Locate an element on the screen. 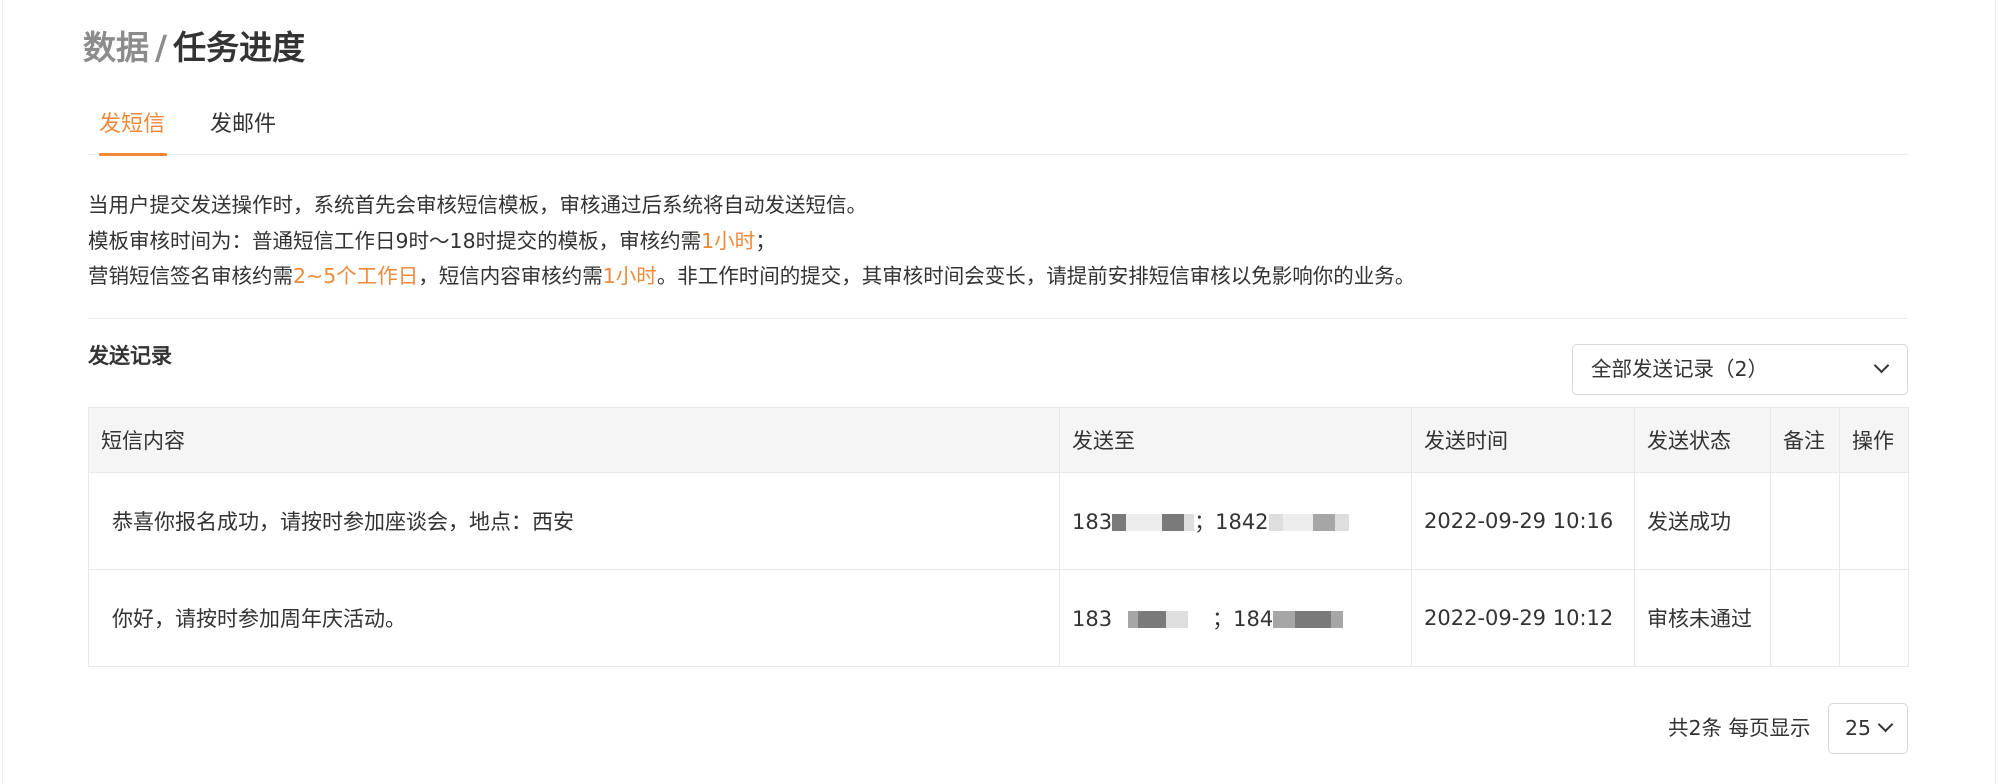 The height and width of the screenshot is (784, 1998). page-title: 任务进度 is located at coordinates (239, 47).